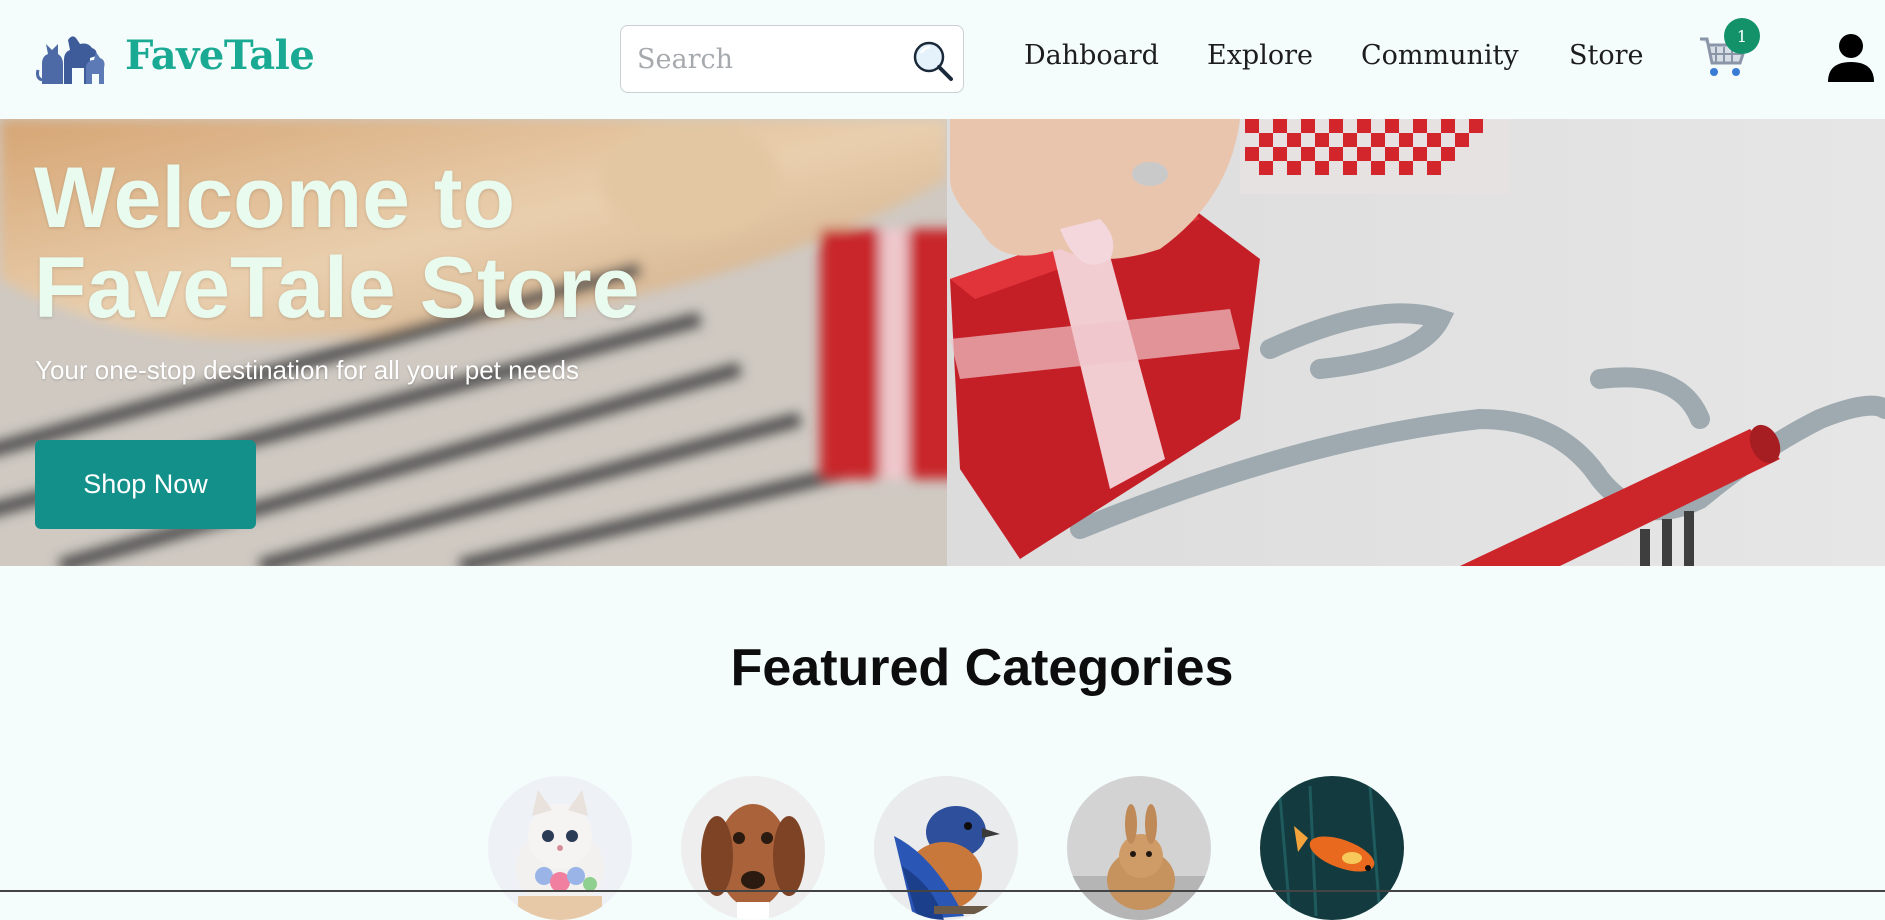 The width and height of the screenshot is (1885, 920). I want to click on rabbit-photo, so click(1139, 848).